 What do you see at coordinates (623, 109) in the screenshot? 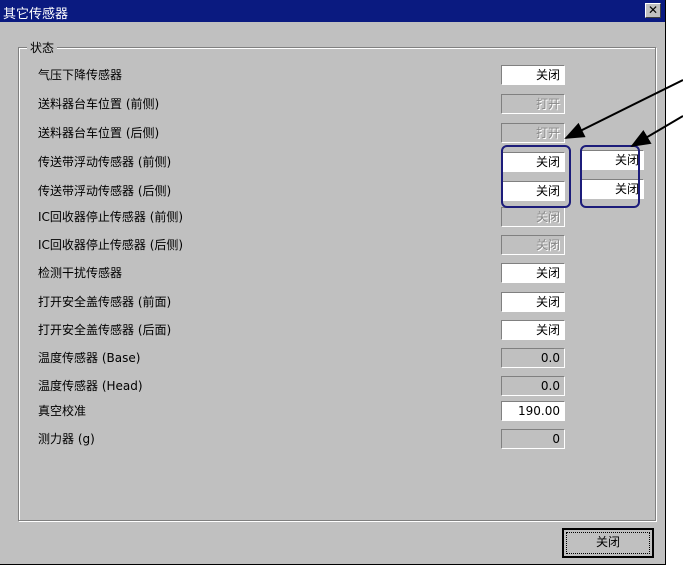
I see `arrow-to-left-box` at bounding box center [623, 109].